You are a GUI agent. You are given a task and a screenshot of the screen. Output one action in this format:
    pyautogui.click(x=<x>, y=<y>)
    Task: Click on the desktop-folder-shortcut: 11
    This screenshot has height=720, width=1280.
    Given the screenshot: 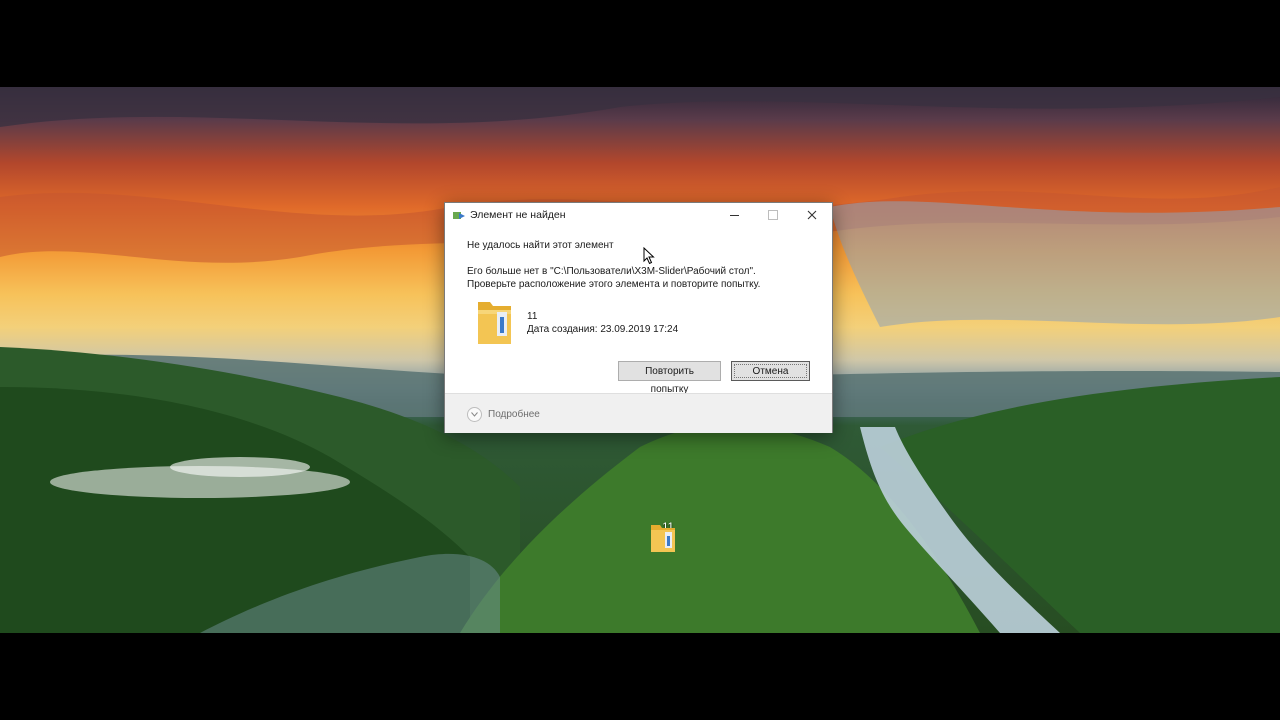 What is the action you would take?
    pyautogui.click(x=668, y=536)
    